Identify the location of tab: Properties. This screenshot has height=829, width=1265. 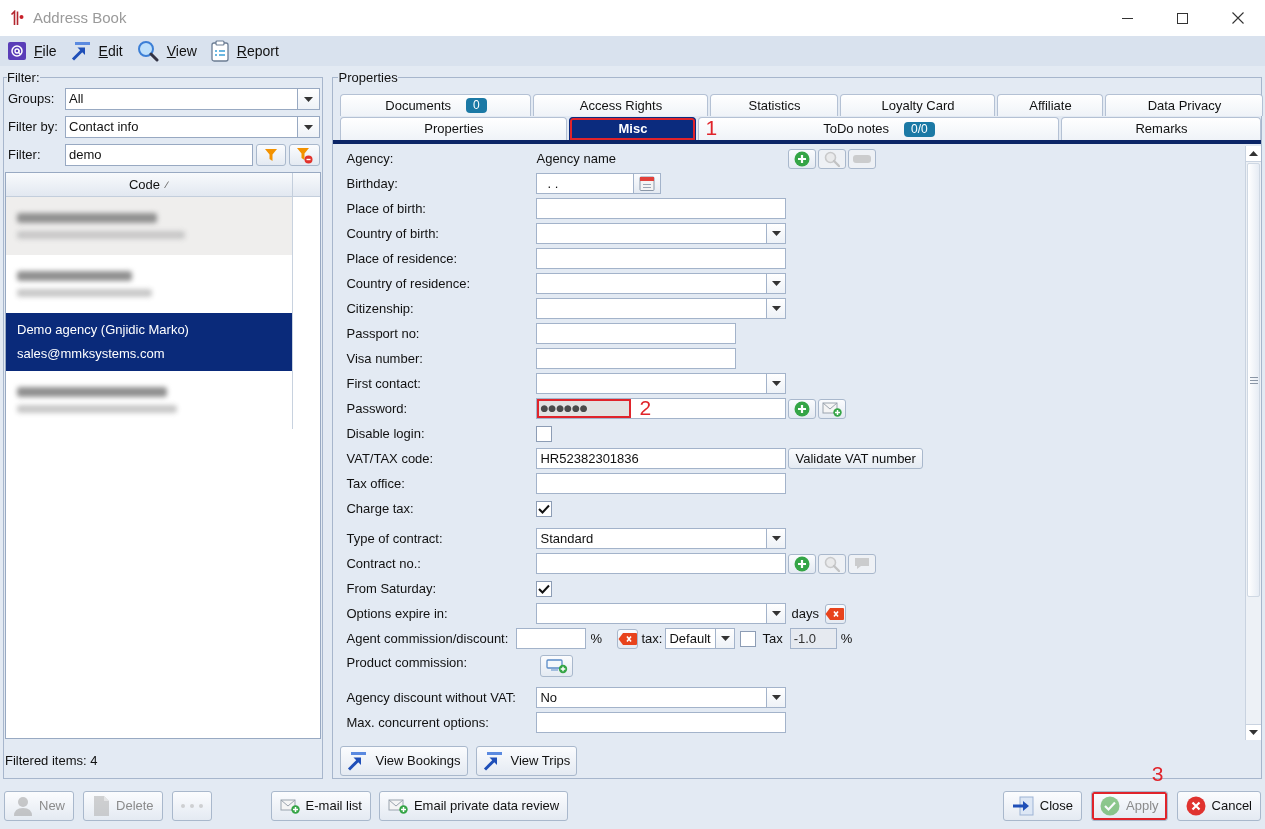
(454, 128).